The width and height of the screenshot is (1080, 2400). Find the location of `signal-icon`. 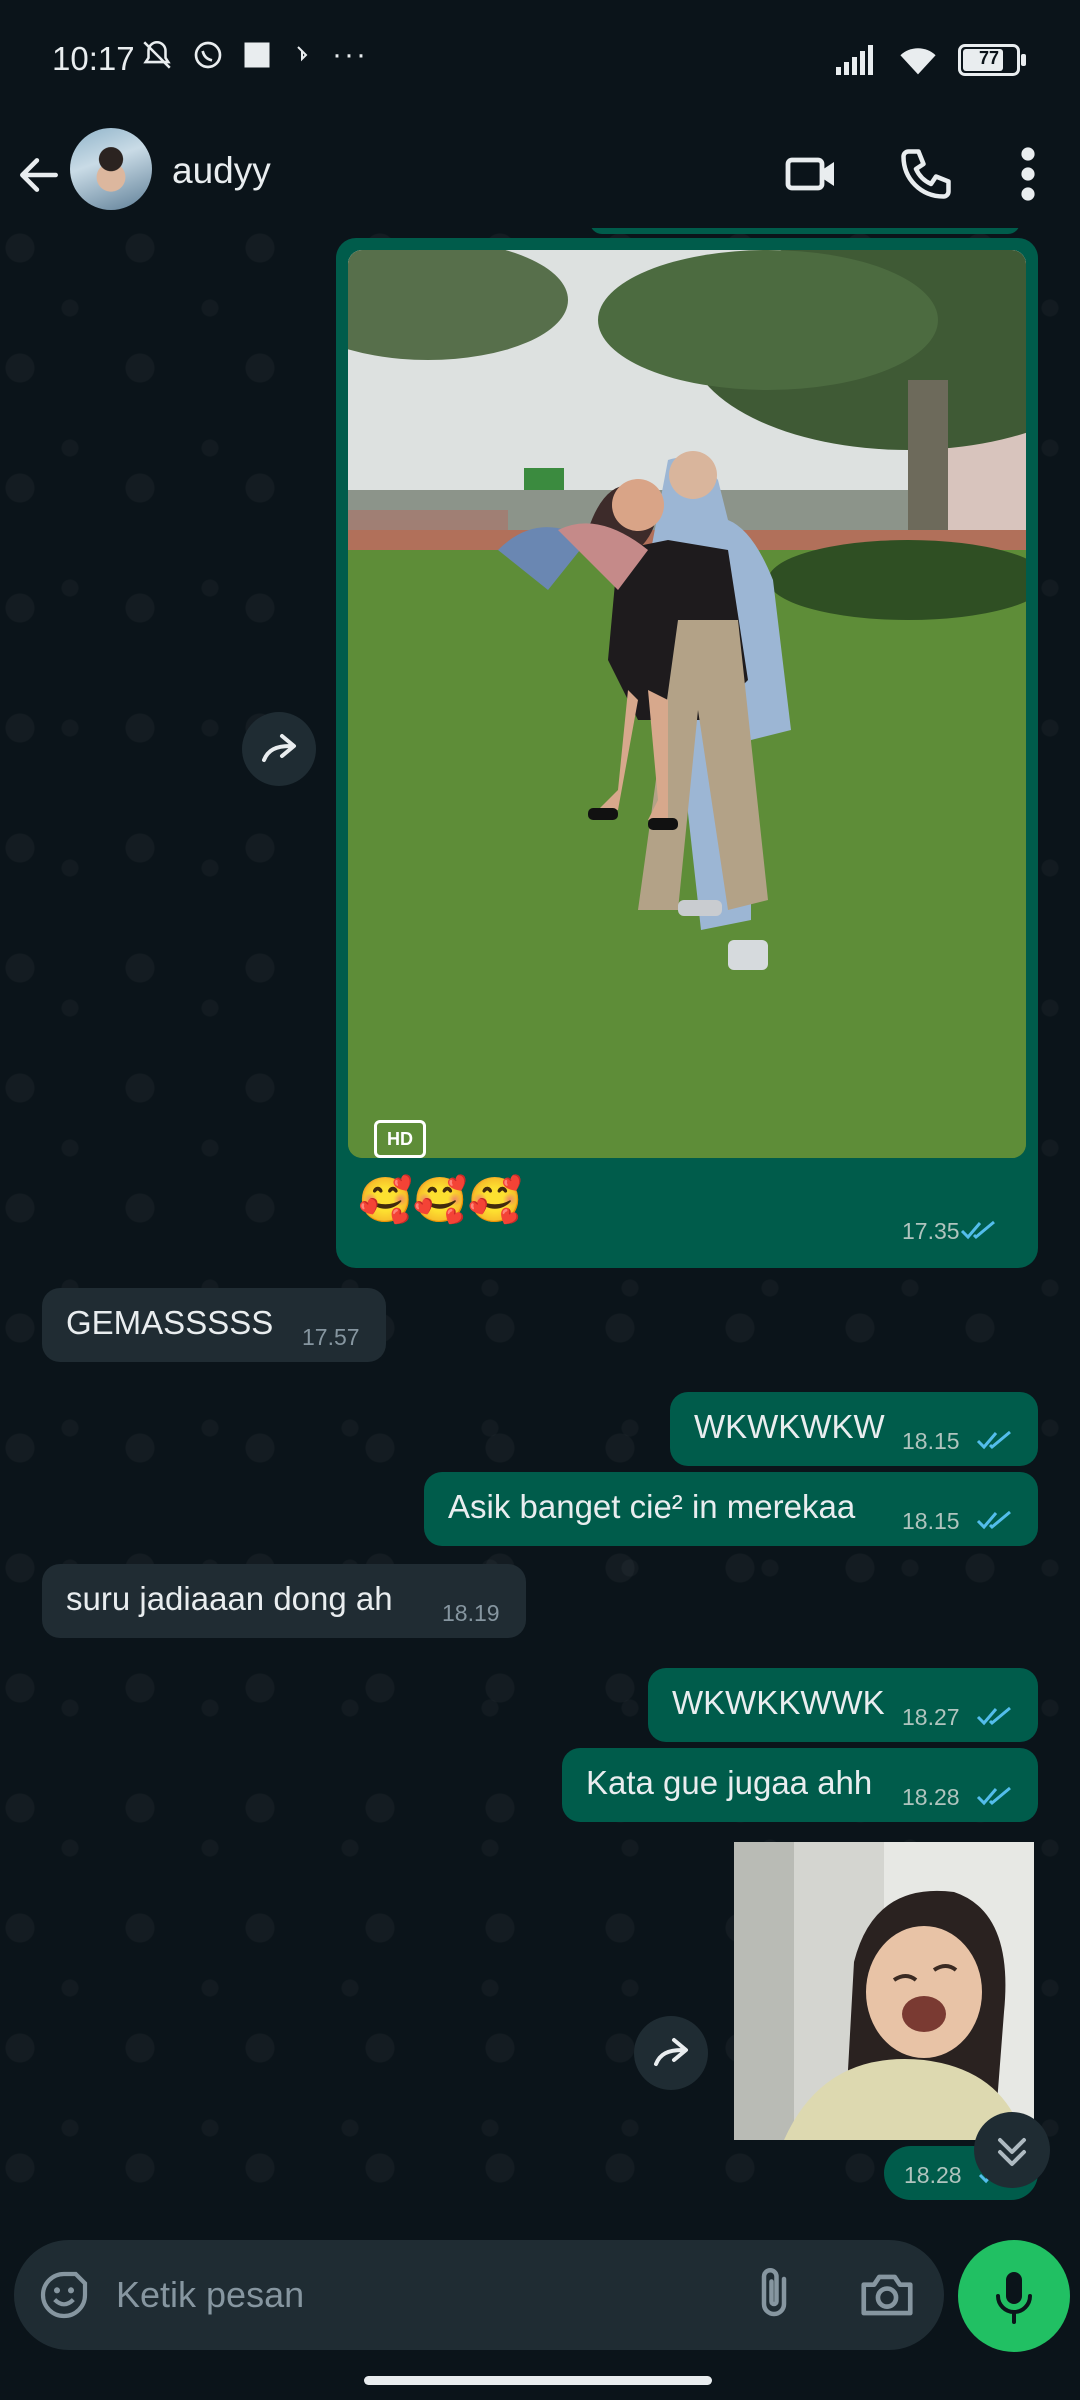

signal-icon is located at coordinates (854, 60).